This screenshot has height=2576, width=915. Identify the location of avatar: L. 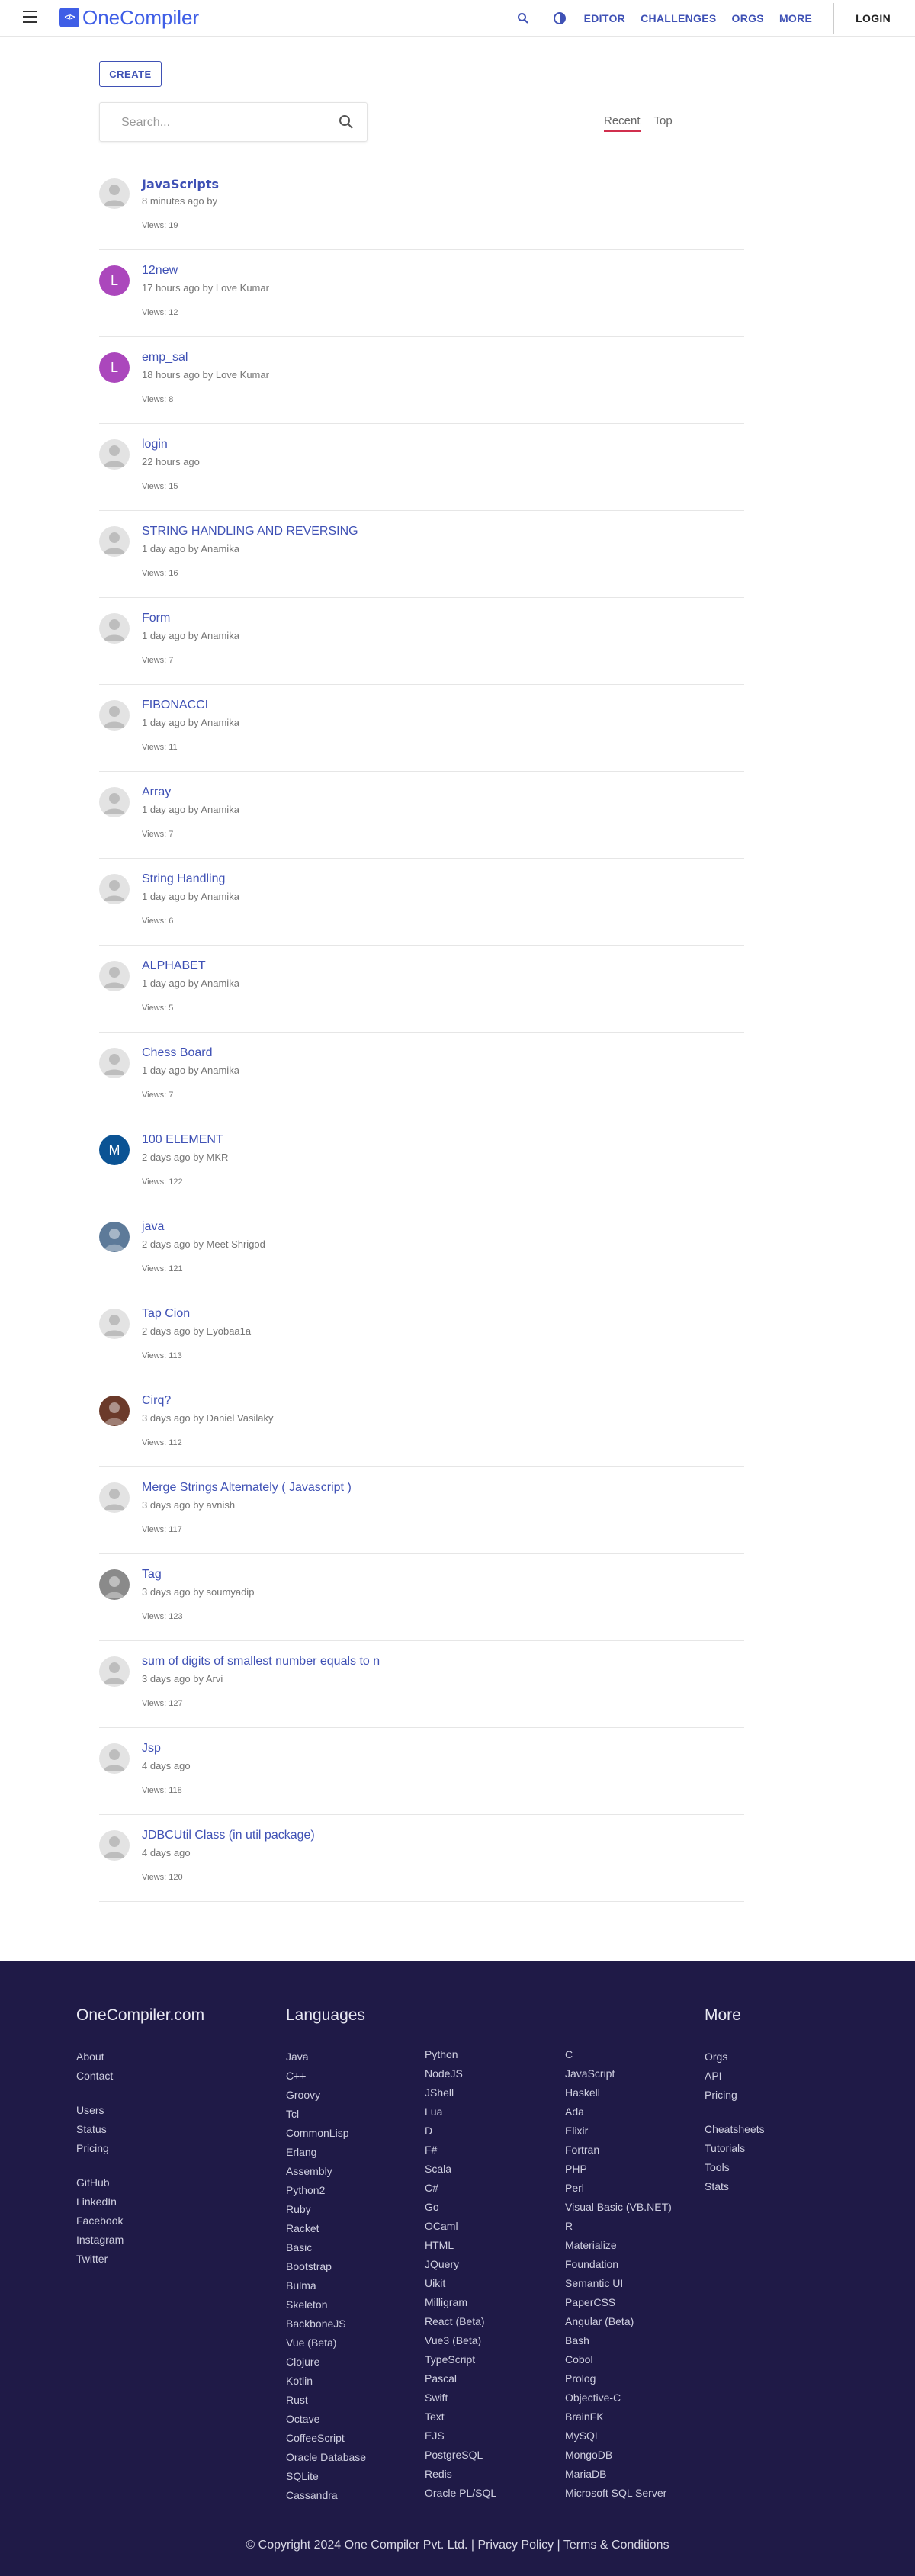
(114, 280).